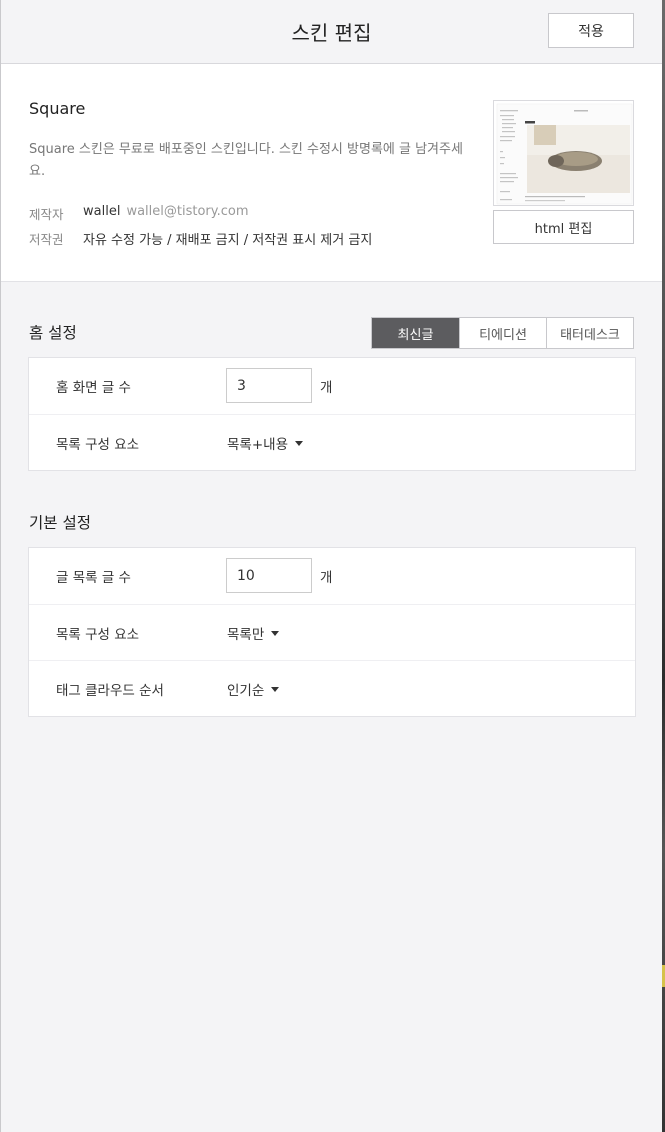 The height and width of the screenshot is (1132, 665). Describe the element at coordinates (331, 32) in the screenshot. I see `header: 스킨 편집 적용` at that location.